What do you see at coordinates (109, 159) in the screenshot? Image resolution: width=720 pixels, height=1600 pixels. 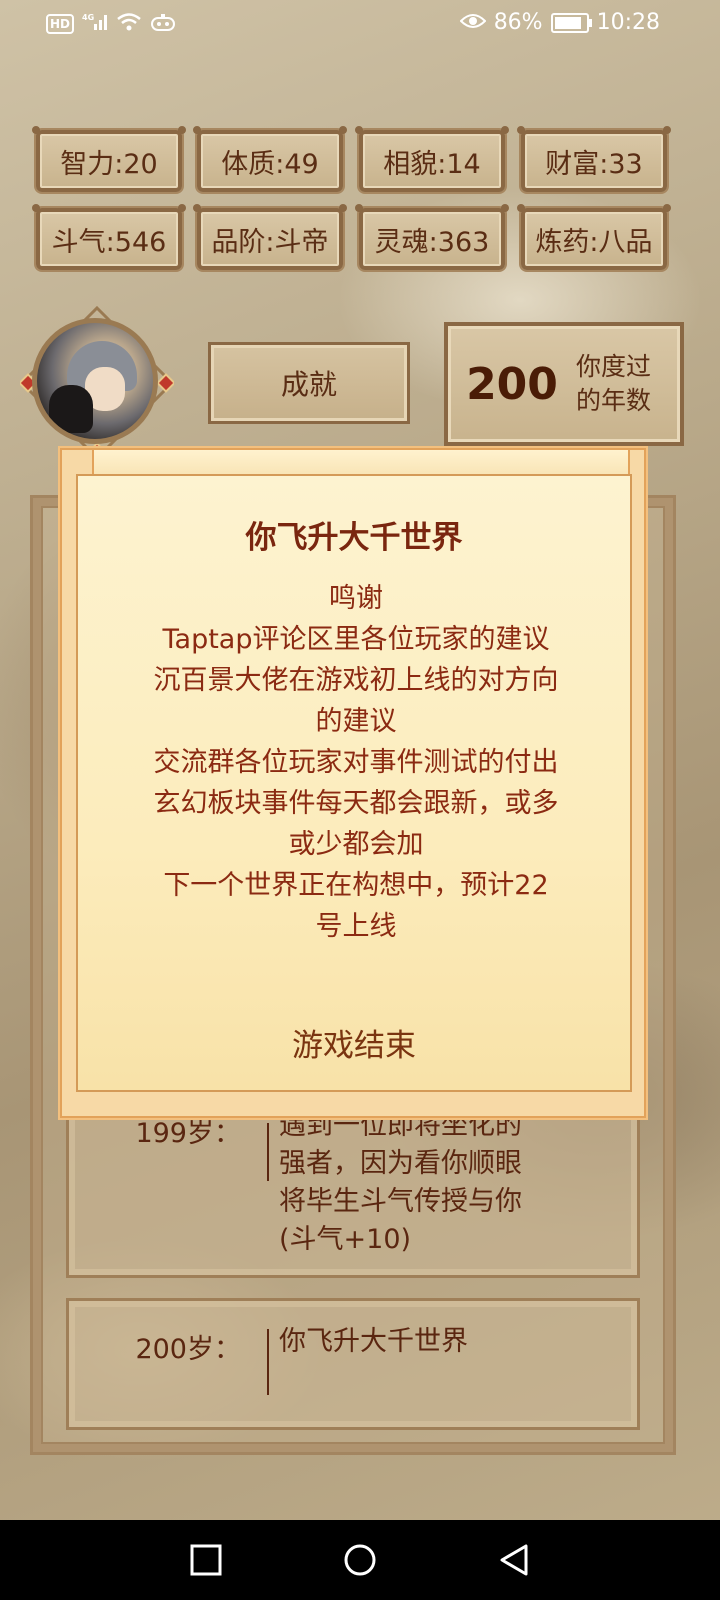 I see `stat-intelligence: 智力:20` at bounding box center [109, 159].